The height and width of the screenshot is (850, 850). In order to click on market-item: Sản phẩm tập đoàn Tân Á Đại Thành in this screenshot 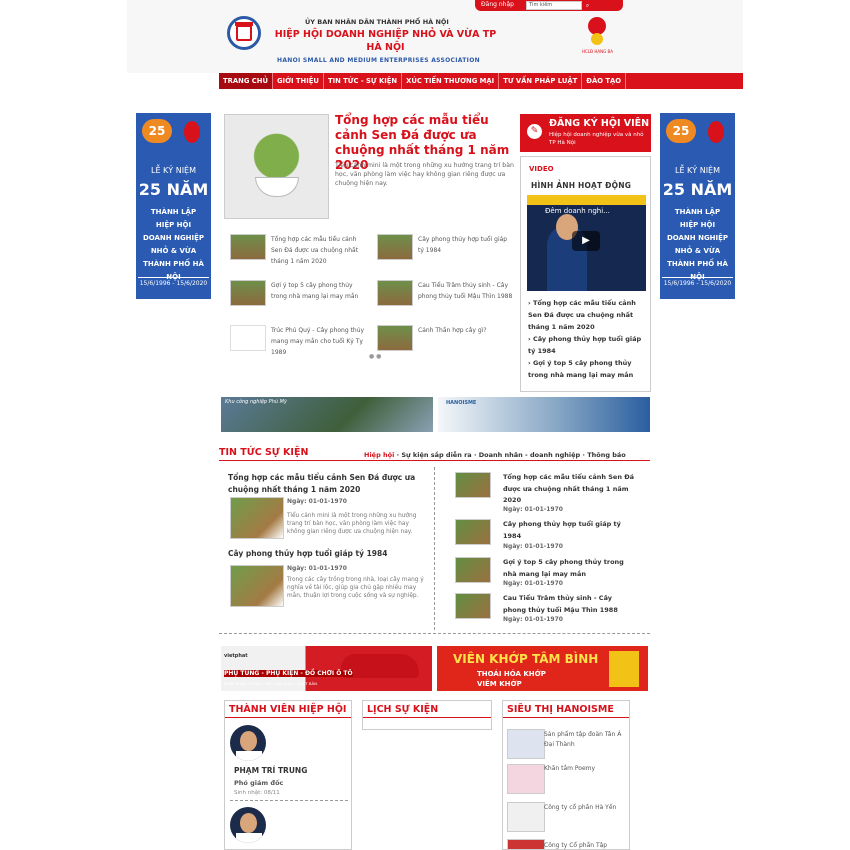, I will do `click(588, 740)`.